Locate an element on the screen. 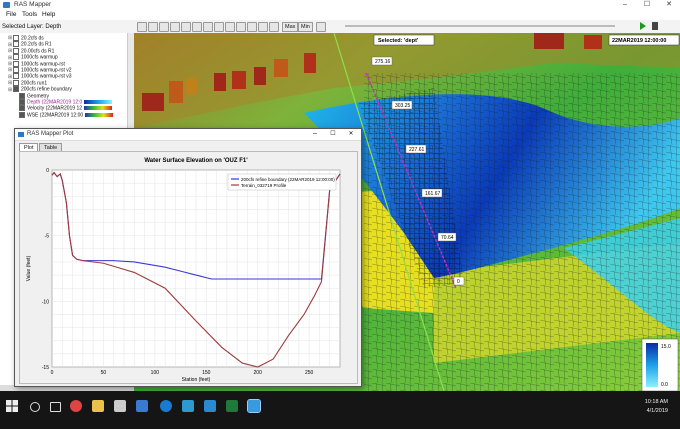 This screenshot has width=680, height=429. layer-item: Geometry is located at coordinates (31, 95).